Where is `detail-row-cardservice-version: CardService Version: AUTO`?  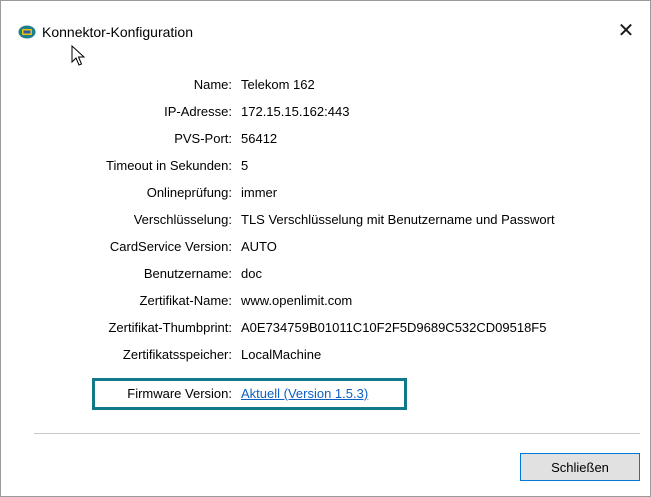
detail-row-cardservice-version: CardService Version: AUTO is located at coordinates (325, 249).